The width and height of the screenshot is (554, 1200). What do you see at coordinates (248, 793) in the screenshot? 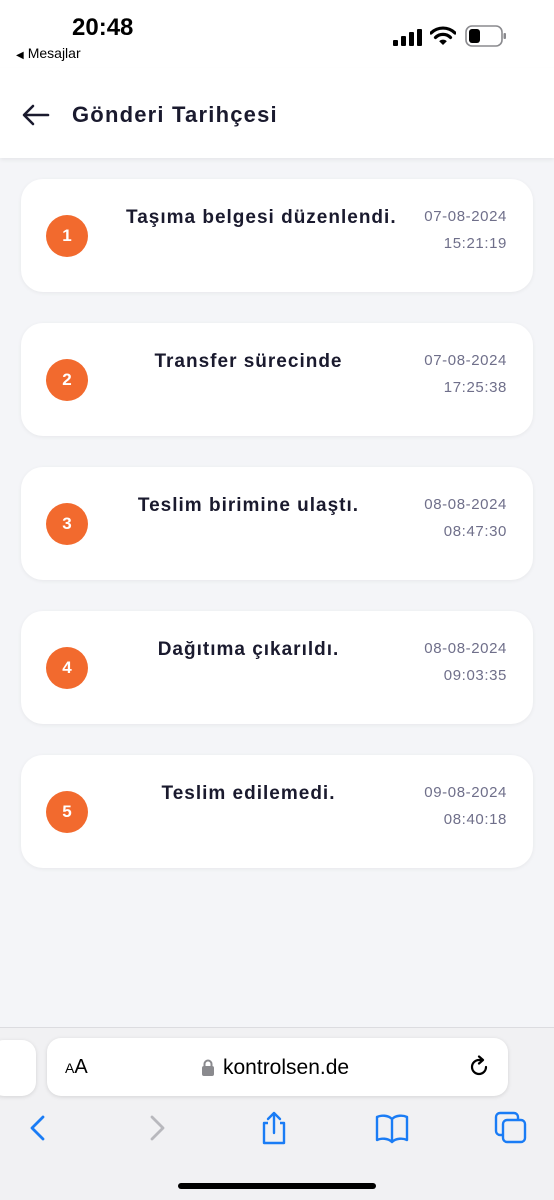
I see `history-status: Teslim edilemedi.` at bounding box center [248, 793].